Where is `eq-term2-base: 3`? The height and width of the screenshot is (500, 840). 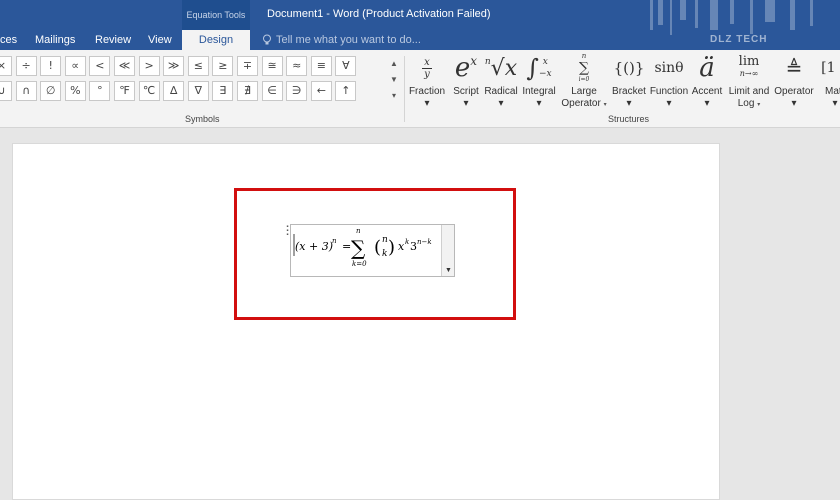 eq-term2-base: 3 is located at coordinates (413, 246).